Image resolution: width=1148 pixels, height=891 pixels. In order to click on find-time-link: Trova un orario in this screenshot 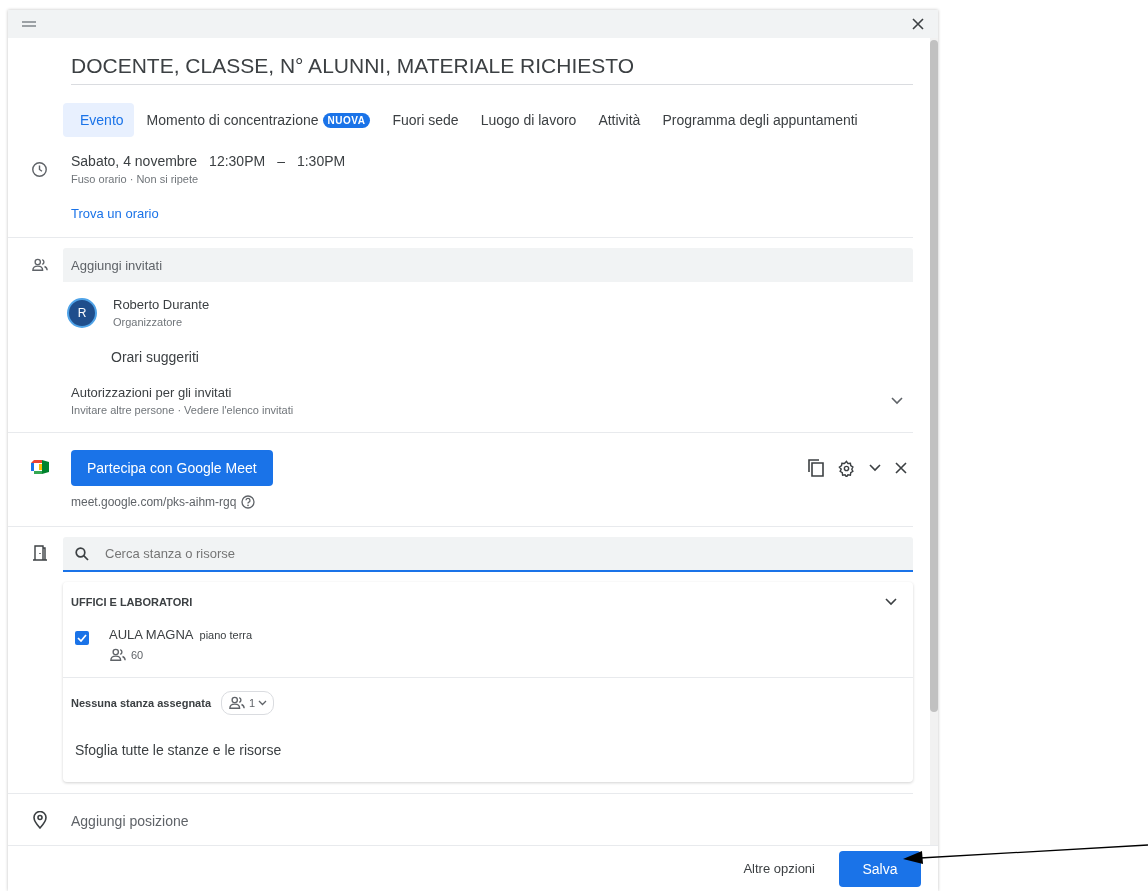, I will do `click(115, 213)`.